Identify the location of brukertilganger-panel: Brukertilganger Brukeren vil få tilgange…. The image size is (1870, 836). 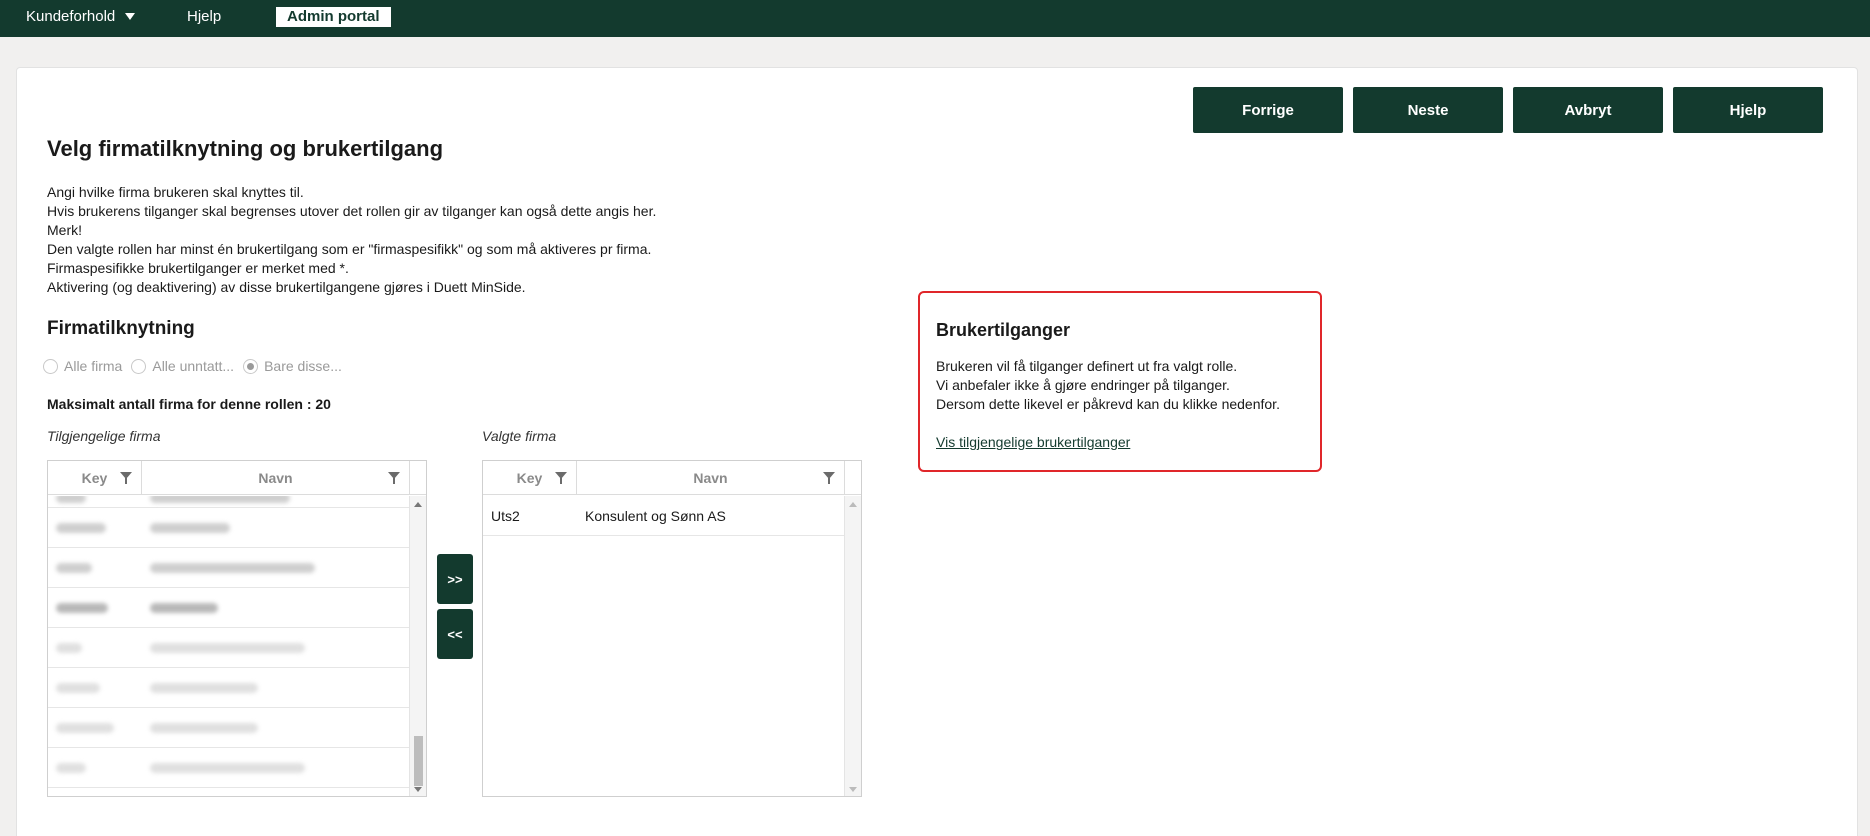
(1120, 381).